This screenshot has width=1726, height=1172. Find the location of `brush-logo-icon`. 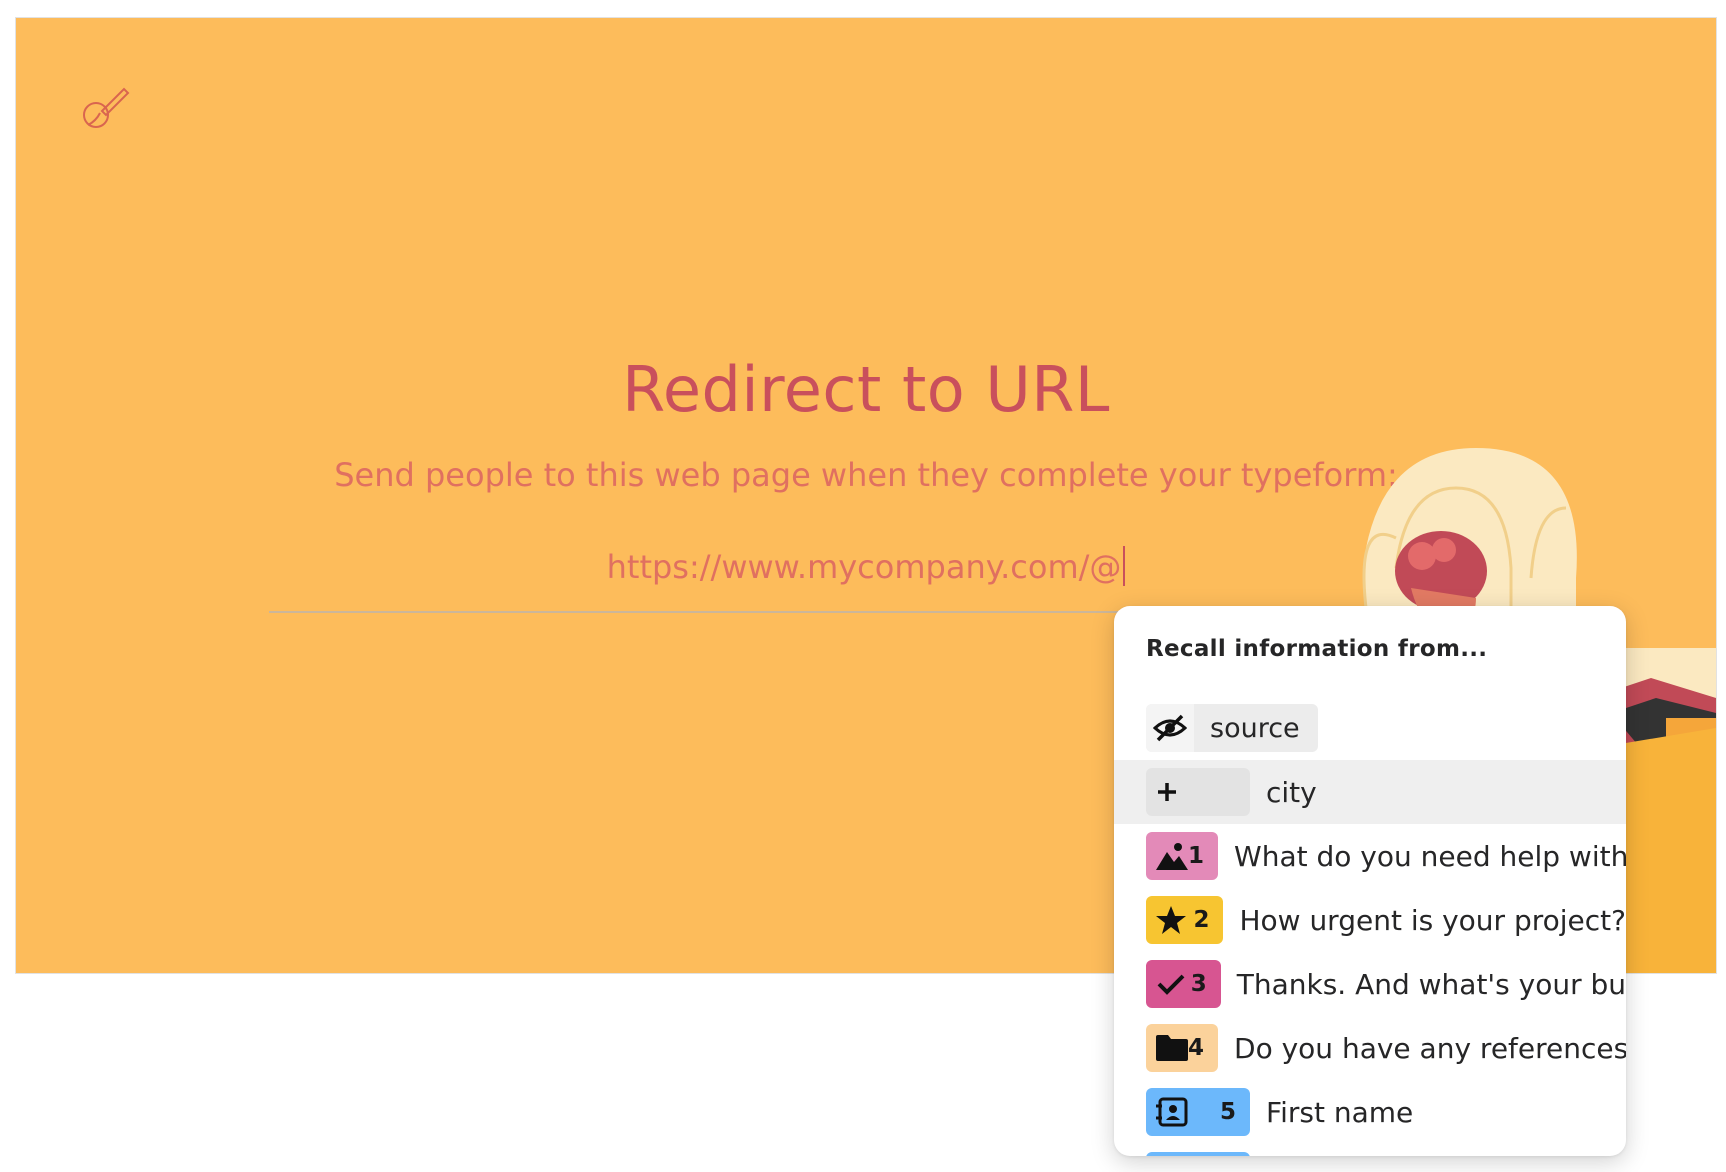

brush-logo-icon is located at coordinates (104, 106).